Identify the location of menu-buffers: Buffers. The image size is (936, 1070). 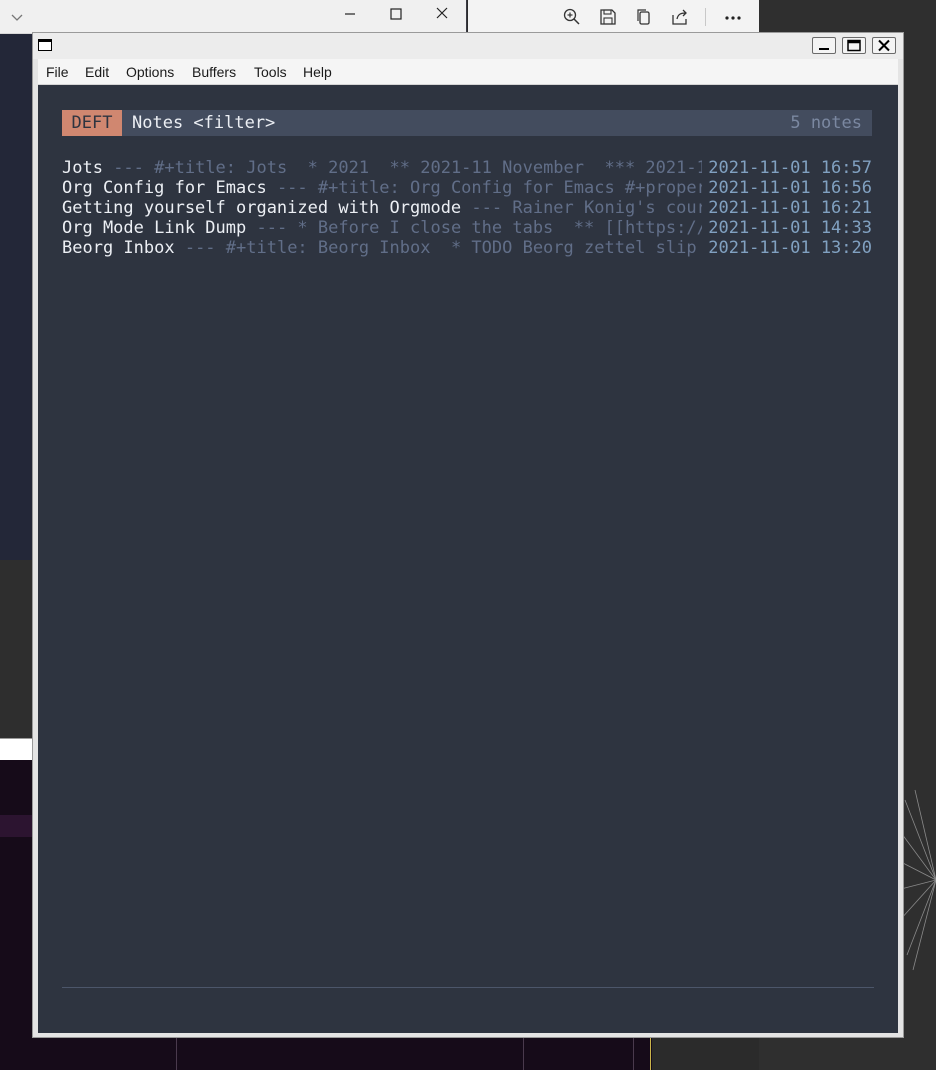
(214, 72).